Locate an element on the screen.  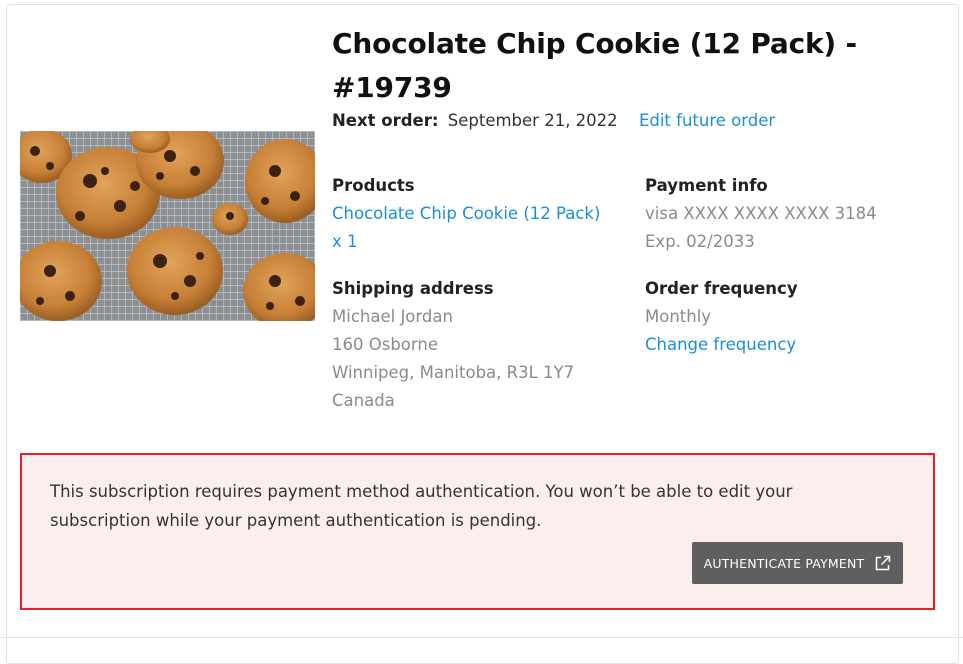
payment-expiry: Exp. 02/2033 is located at coordinates (700, 241).